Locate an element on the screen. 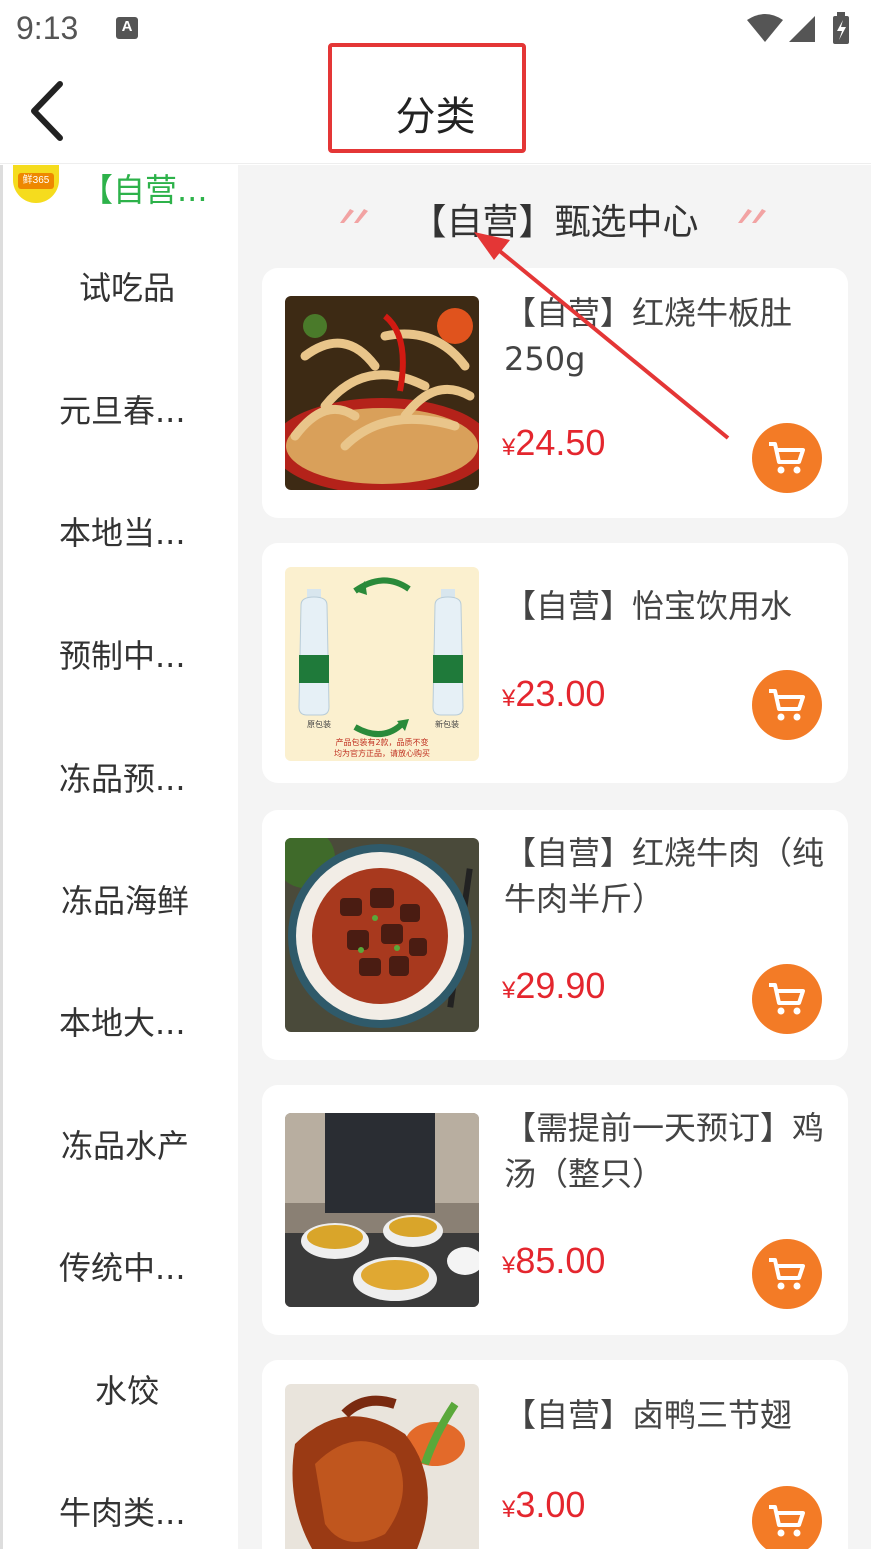 The image size is (871, 1549). store-logo: 鲜365 is located at coordinates (36, 184).